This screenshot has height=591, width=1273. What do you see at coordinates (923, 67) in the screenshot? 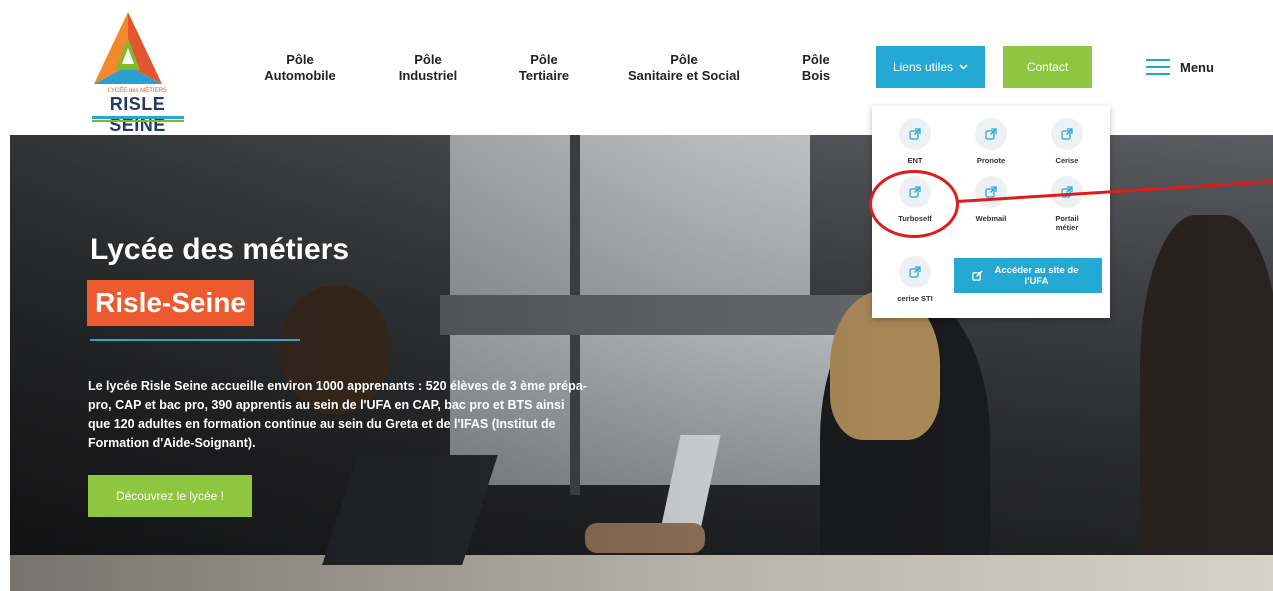
I see `liens-utiles-label: Liens utiles` at bounding box center [923, 67].